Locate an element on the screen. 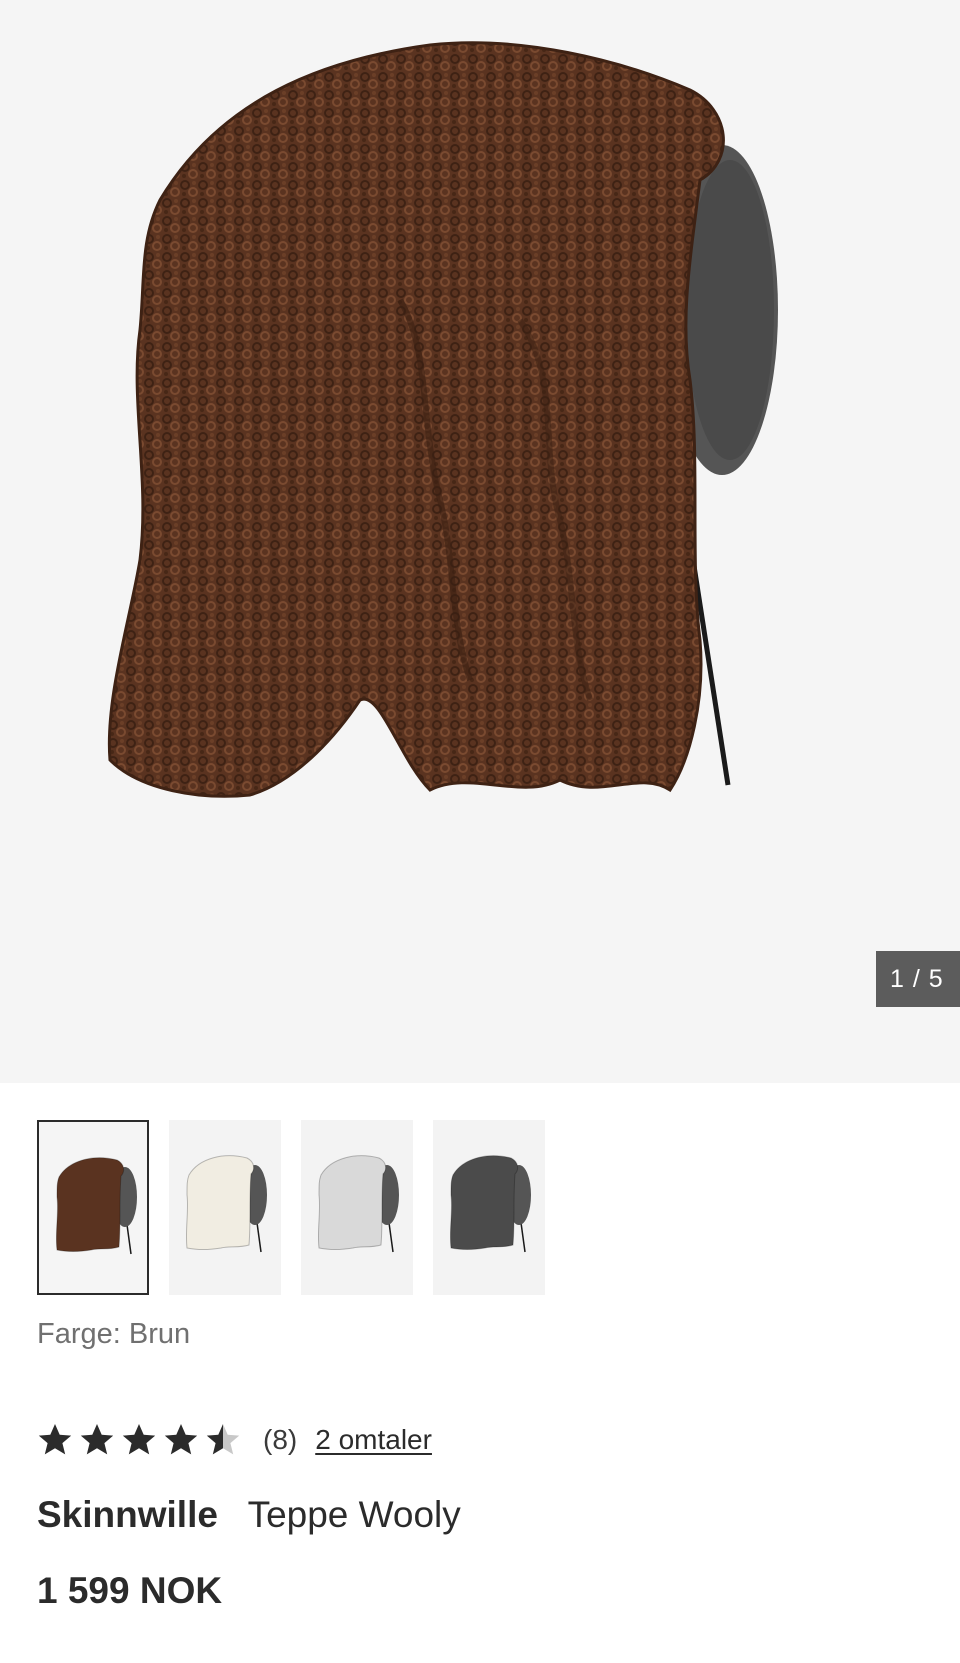  rating-count: (8) is located at coordinates (280, 1439).